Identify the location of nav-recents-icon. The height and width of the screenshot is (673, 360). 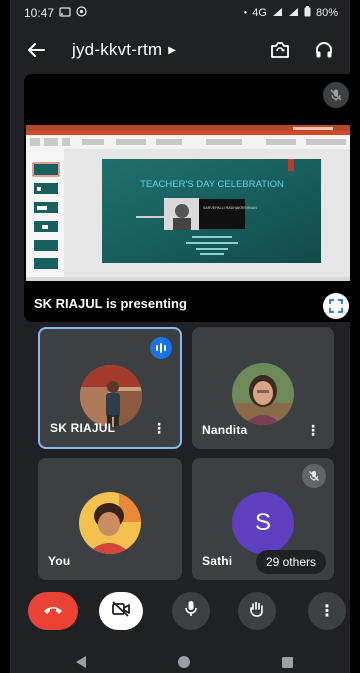
(287, 662).